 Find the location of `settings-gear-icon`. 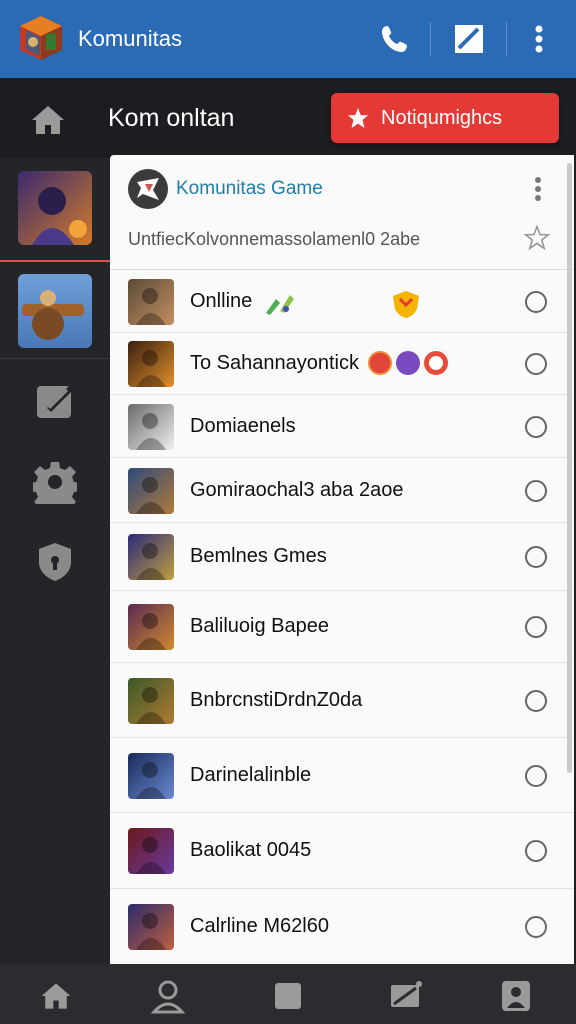

settings-gear-icon is located at coordinates (55, 486).